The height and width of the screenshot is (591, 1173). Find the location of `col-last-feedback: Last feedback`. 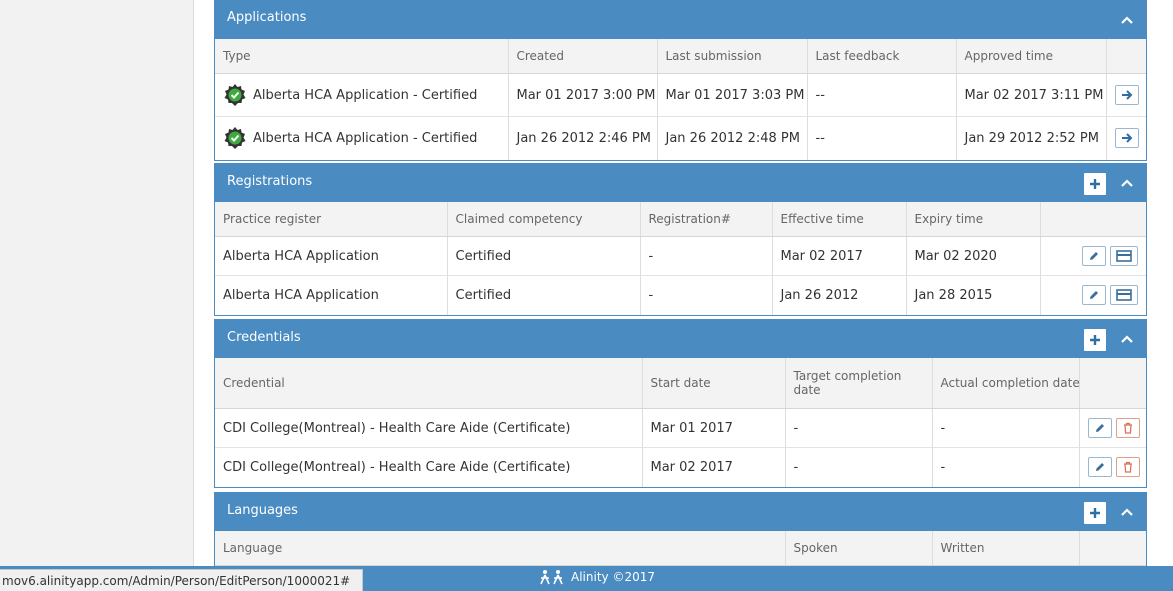

col-last-feedback: Last feedback is located at coordinates (882, 56).